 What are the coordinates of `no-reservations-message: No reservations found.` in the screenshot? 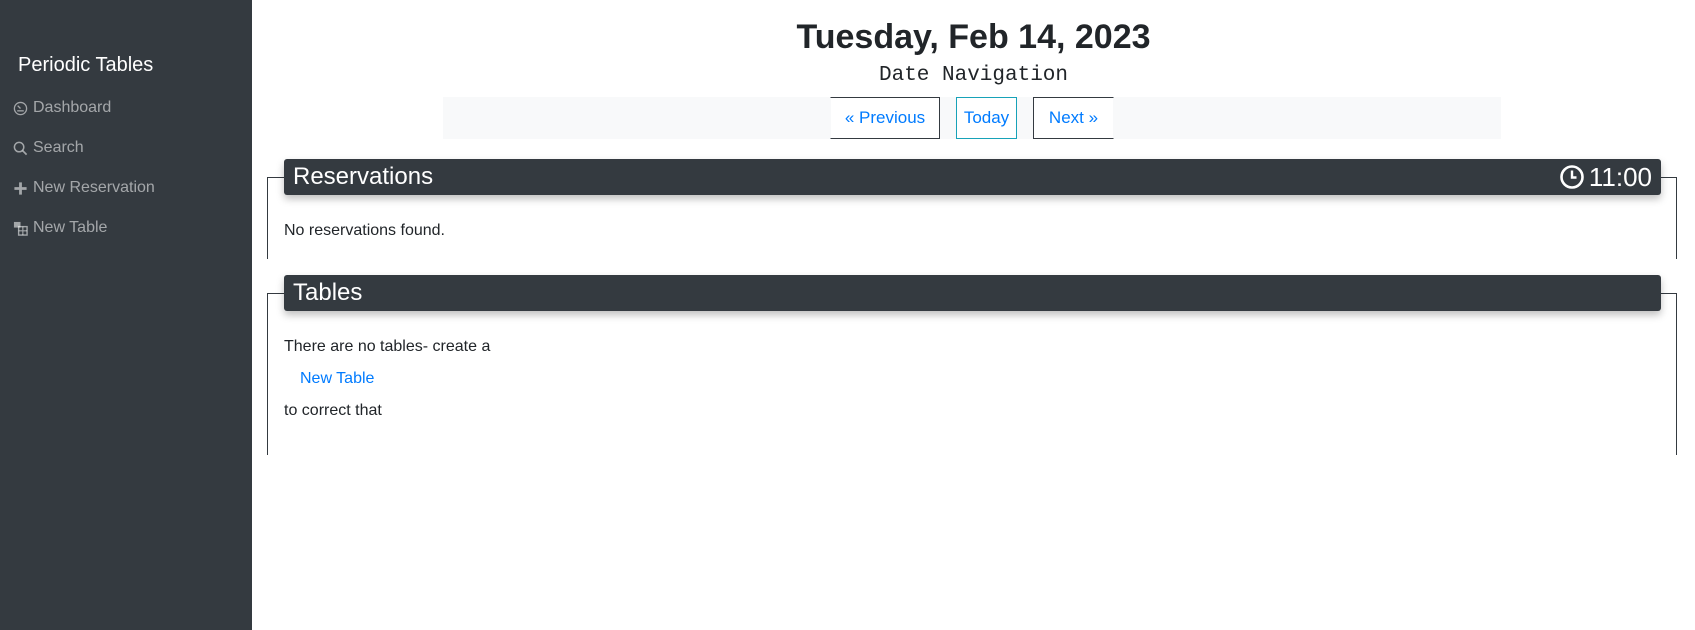 It's located at (364, 230).